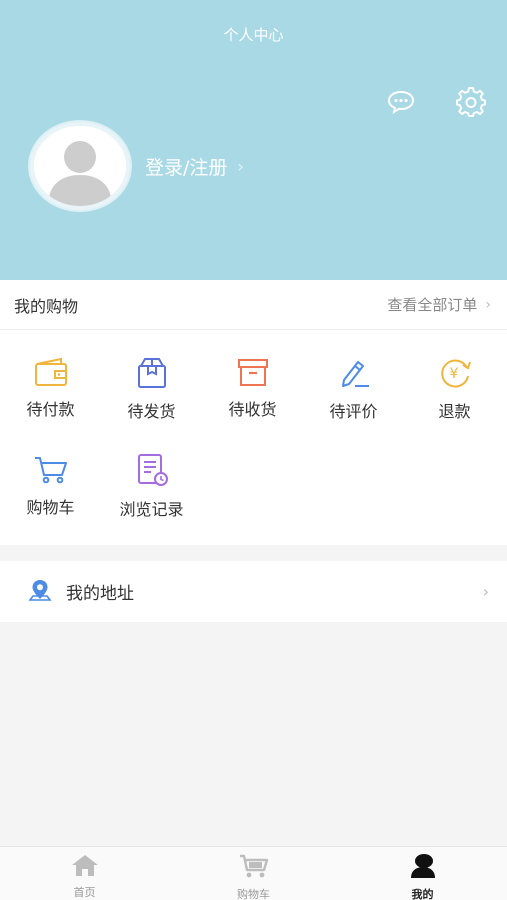  Describe the element at coordinates (253, 372) in the screenshot. I see `box-icon` at that location.